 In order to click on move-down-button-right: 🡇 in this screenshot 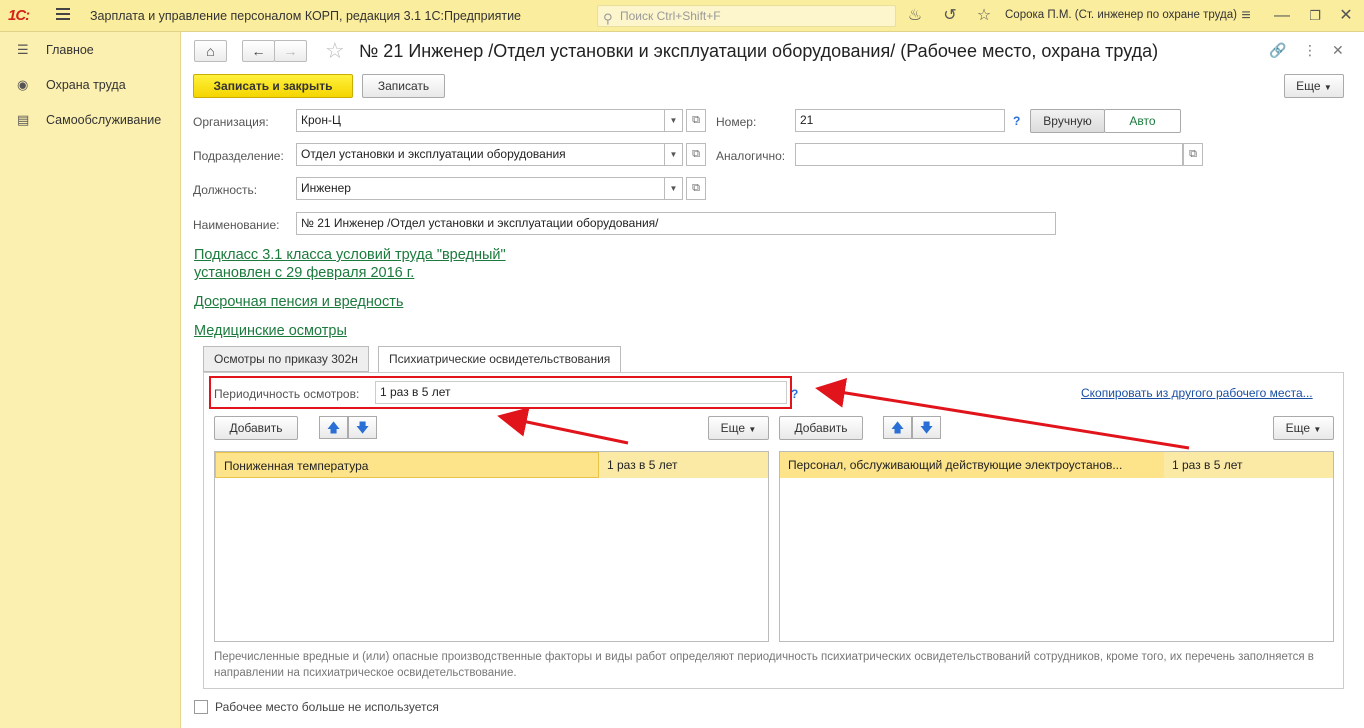, I will do `click(926, 427)`.